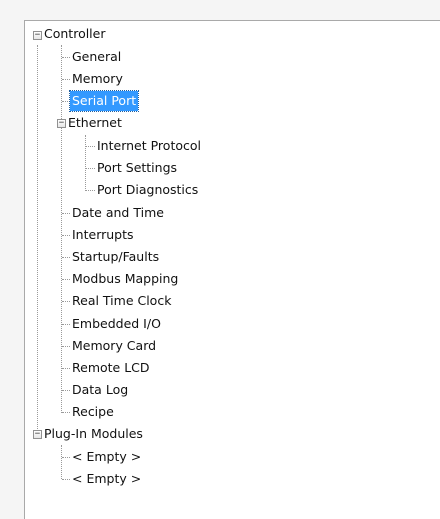  I want to click on tree-item-interrupts: Interrupts, so click(103, 235).